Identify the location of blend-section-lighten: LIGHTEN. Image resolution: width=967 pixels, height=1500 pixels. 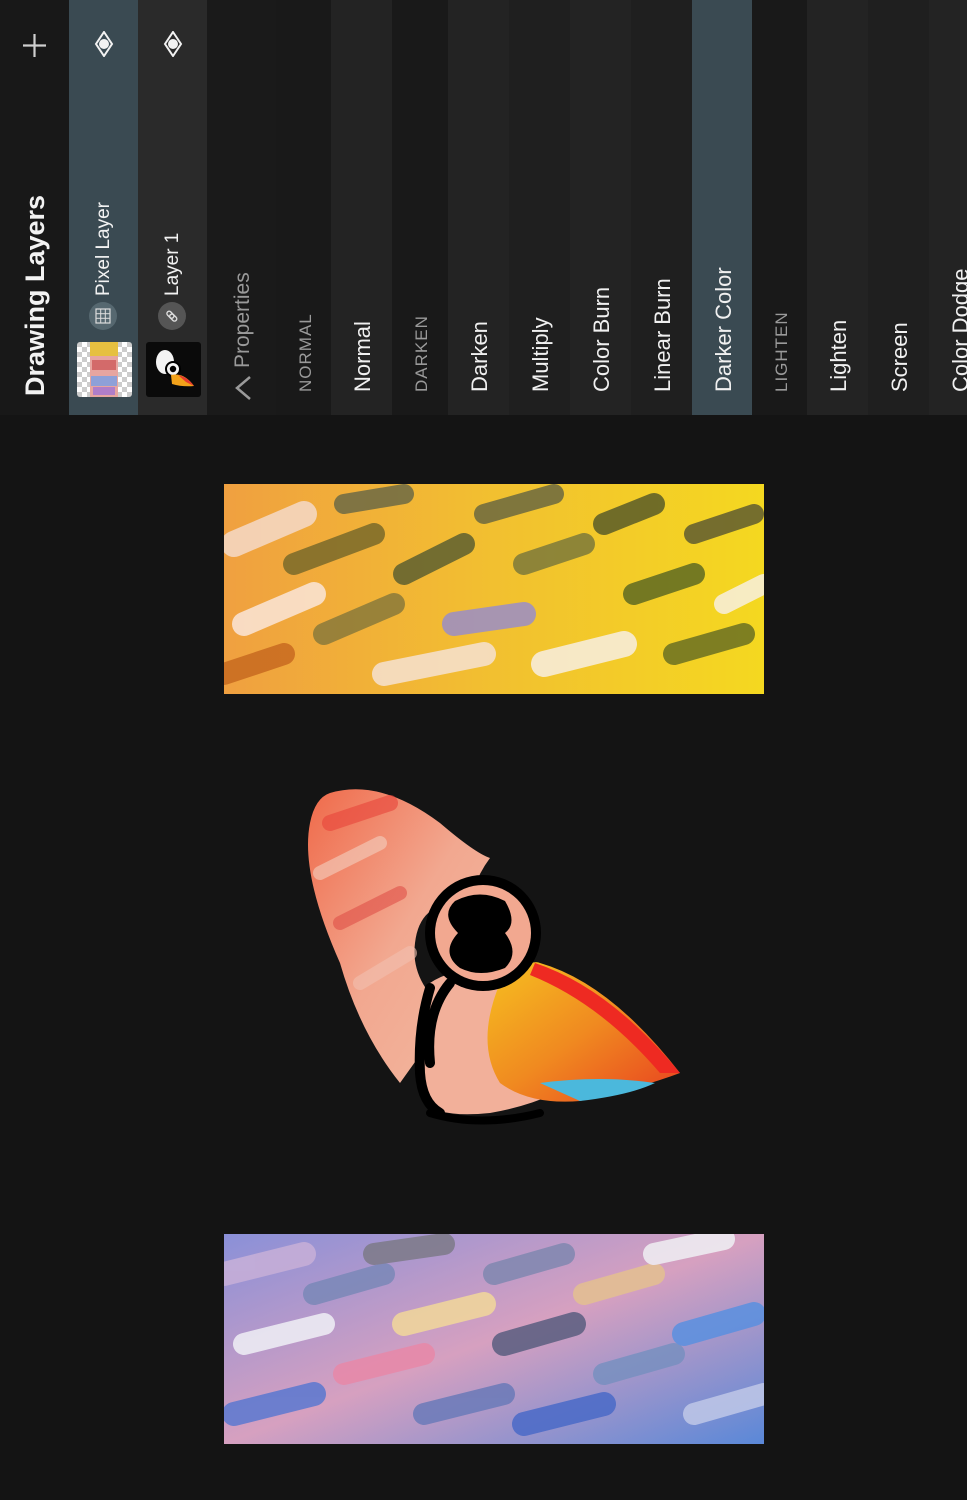
(780, 207).